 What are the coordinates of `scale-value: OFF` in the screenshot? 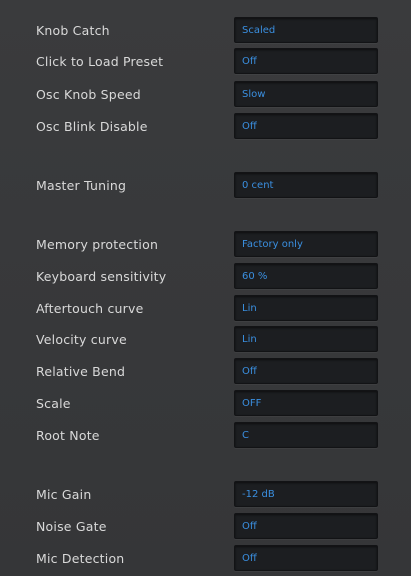 It's located at (252, 403).